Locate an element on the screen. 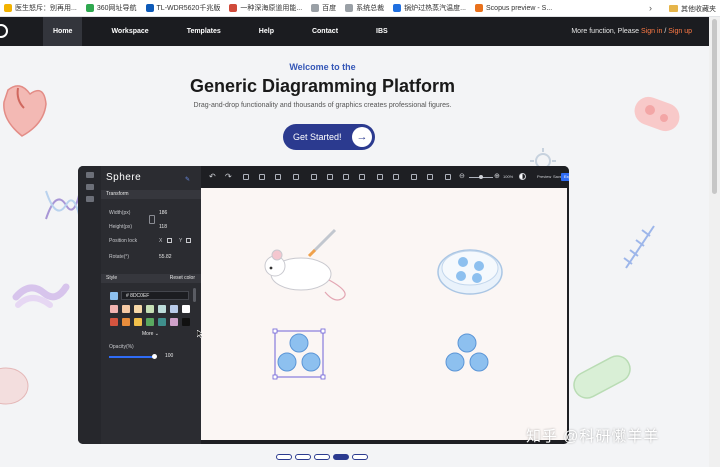  link-icon is located at coordinates (152, 219).